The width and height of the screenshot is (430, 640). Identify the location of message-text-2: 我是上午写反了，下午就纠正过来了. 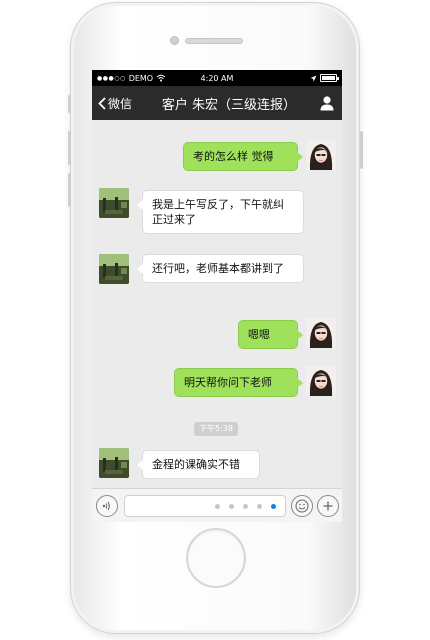
(218, 212).